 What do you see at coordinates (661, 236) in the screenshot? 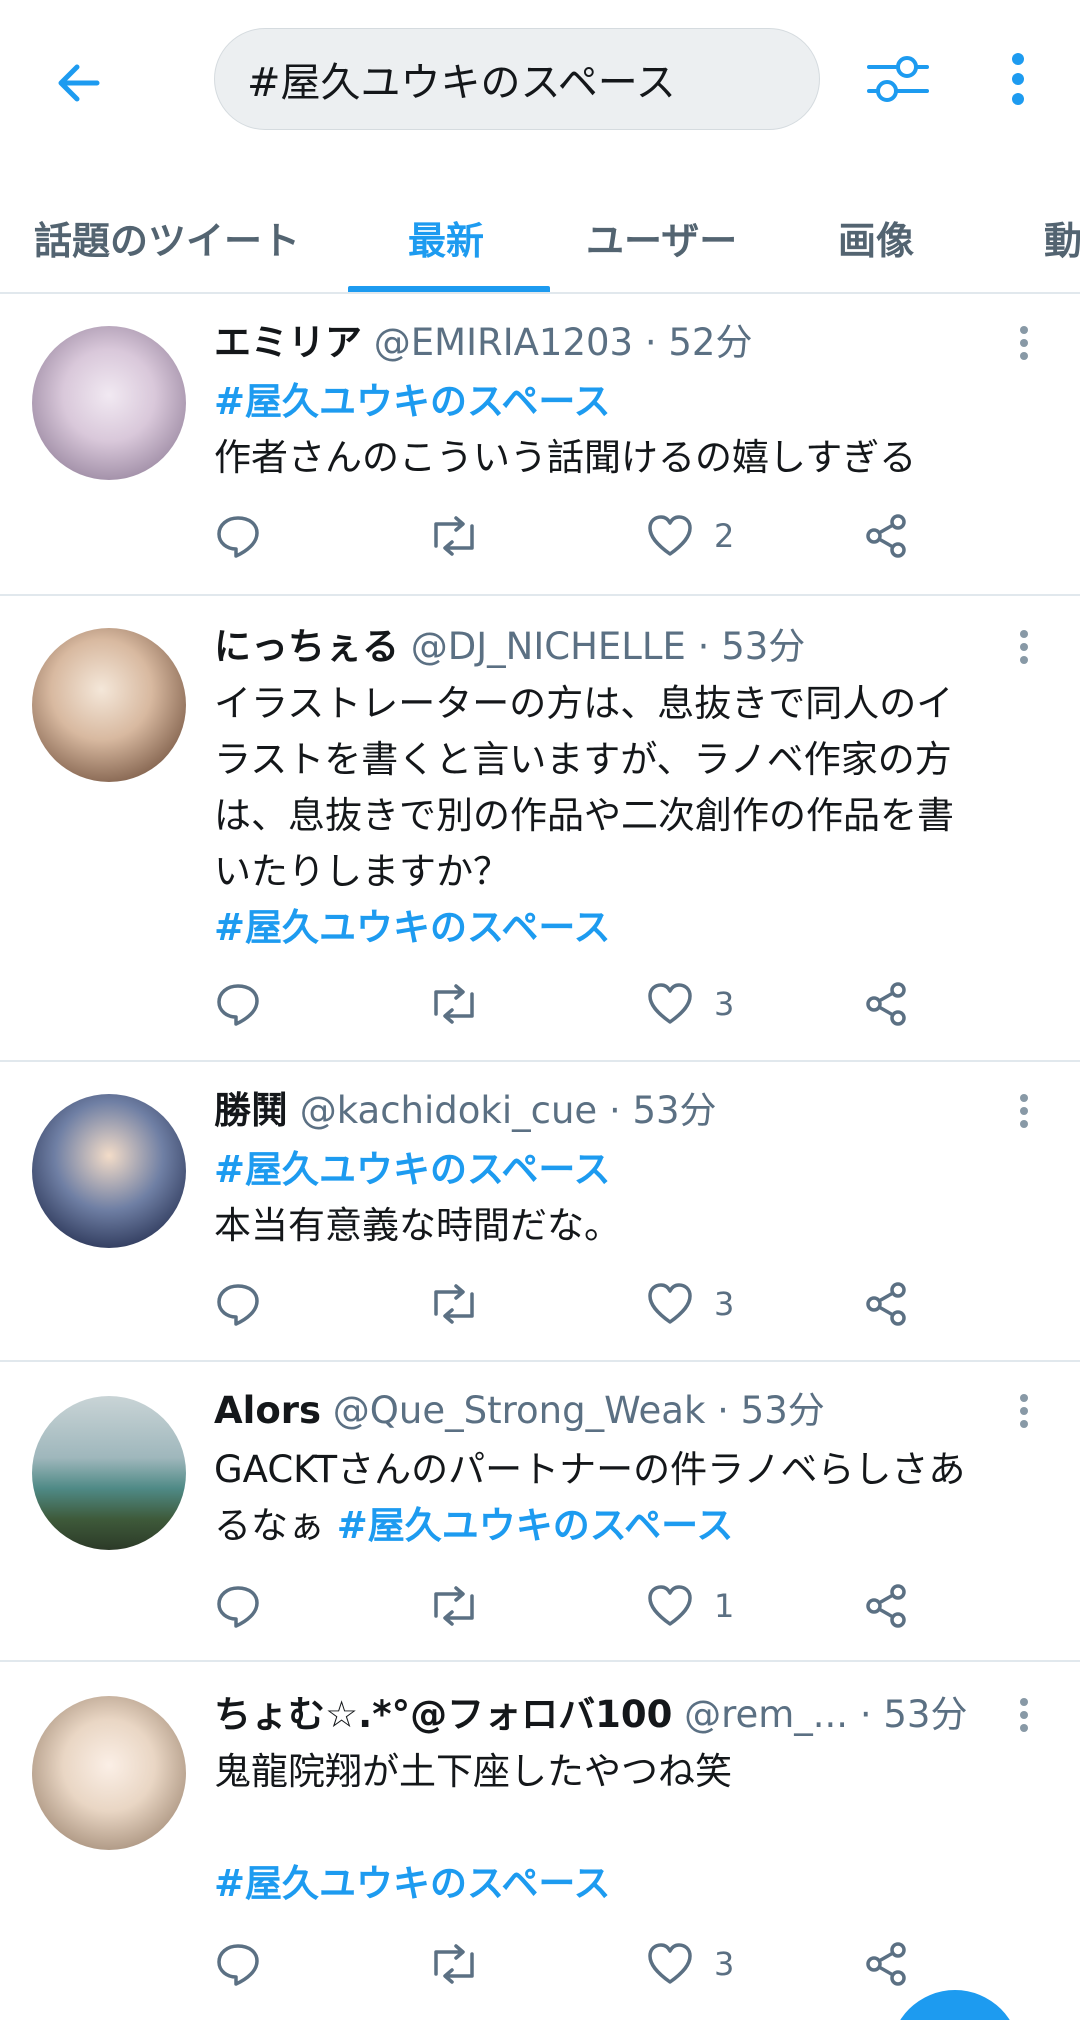
I see `tab-users: ユーザー` at bounding box center [661, 236].